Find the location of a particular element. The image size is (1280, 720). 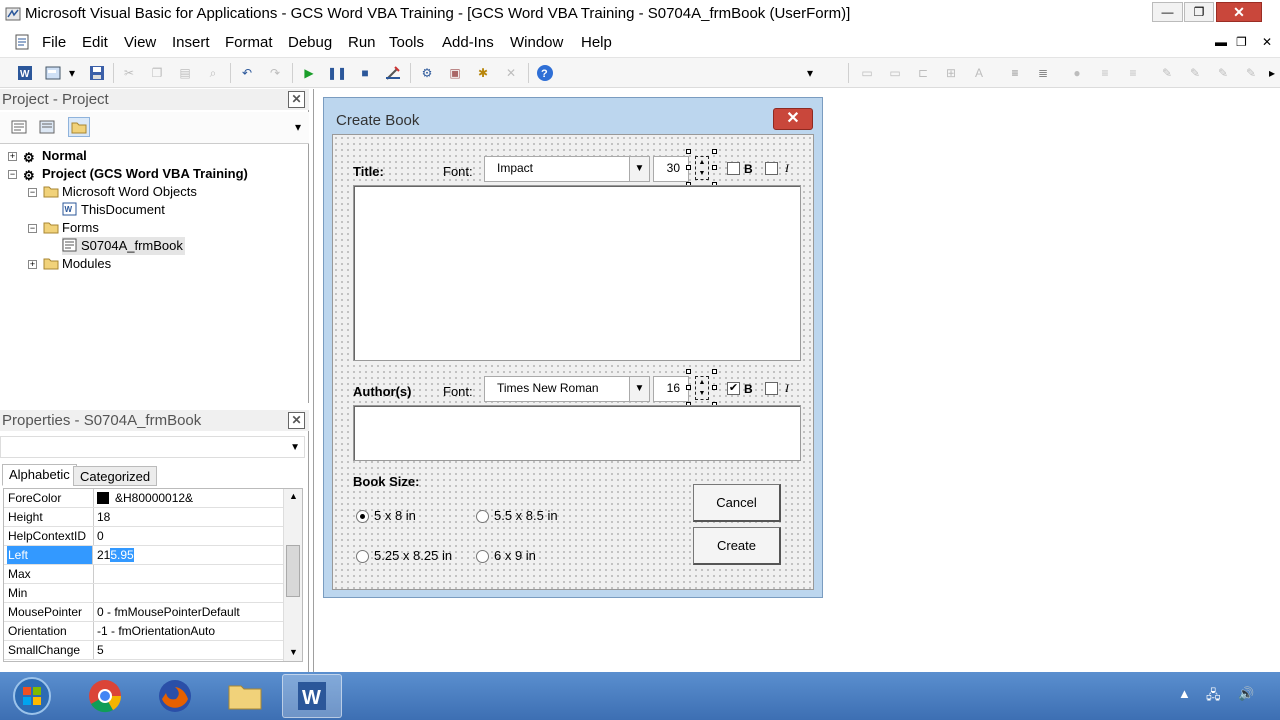

scrollbar-thumb is located at coordinates (293, 571).